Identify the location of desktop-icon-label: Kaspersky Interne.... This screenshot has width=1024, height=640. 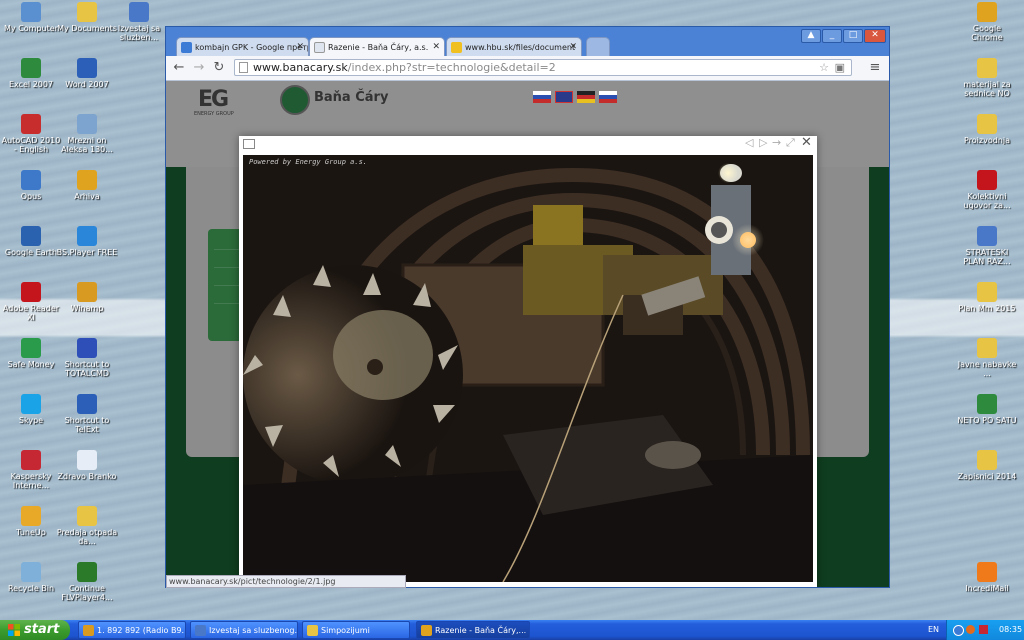
(31, 481).